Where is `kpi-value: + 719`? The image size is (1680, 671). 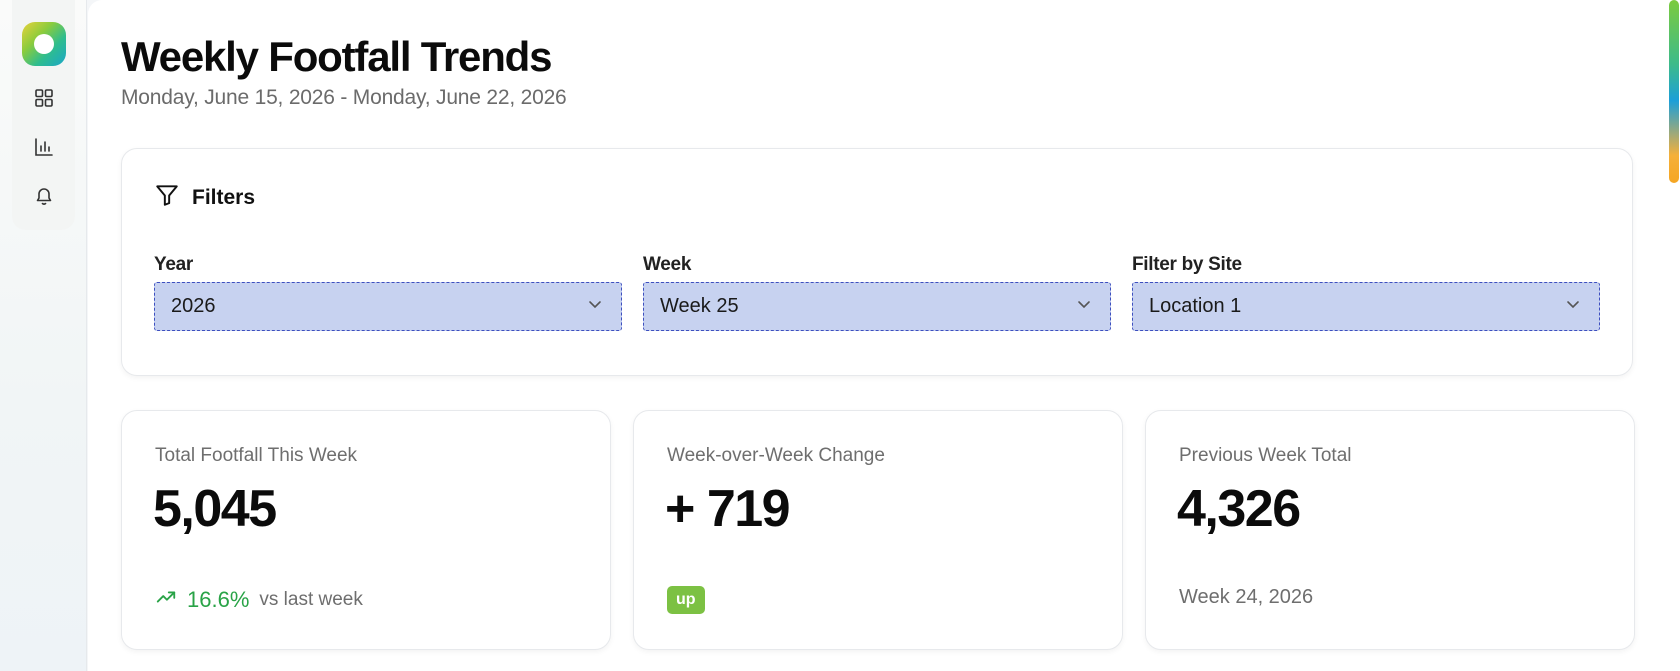
kpi-value: + 719 is located at coordinates (728, 509).